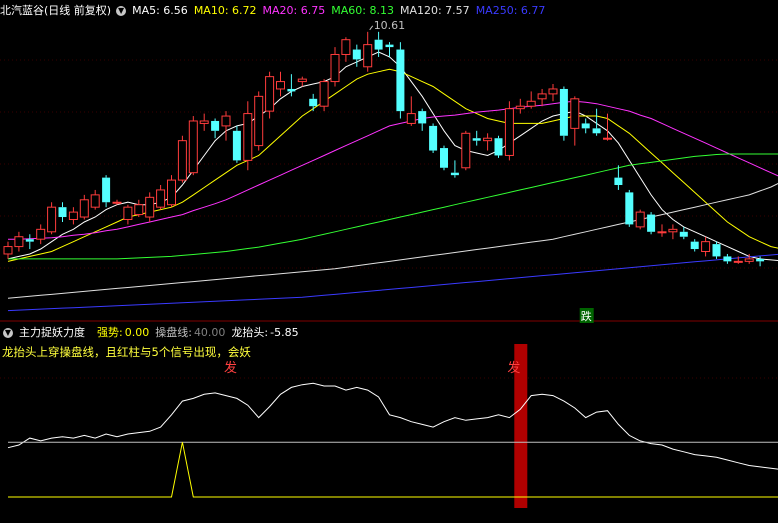 This screenshot has width=778, height=523. Describe the element at coordinates (586, 316) in the screenshot. I see `signal-label: 跌` at that location.